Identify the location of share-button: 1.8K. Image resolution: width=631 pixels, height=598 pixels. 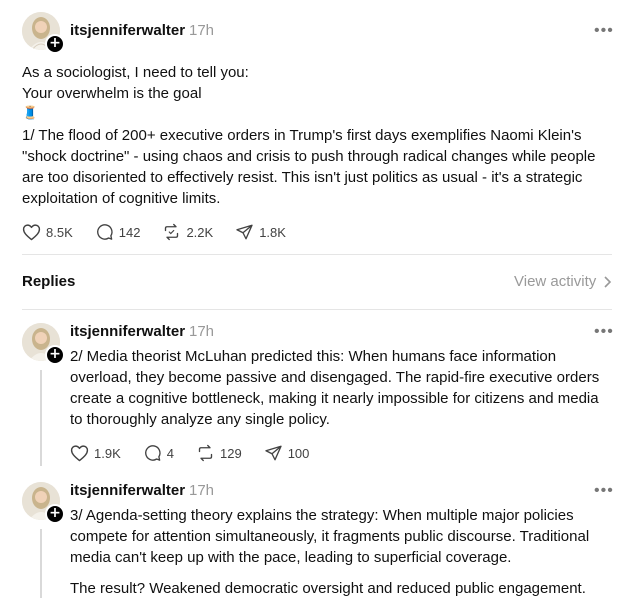
(260, 232).